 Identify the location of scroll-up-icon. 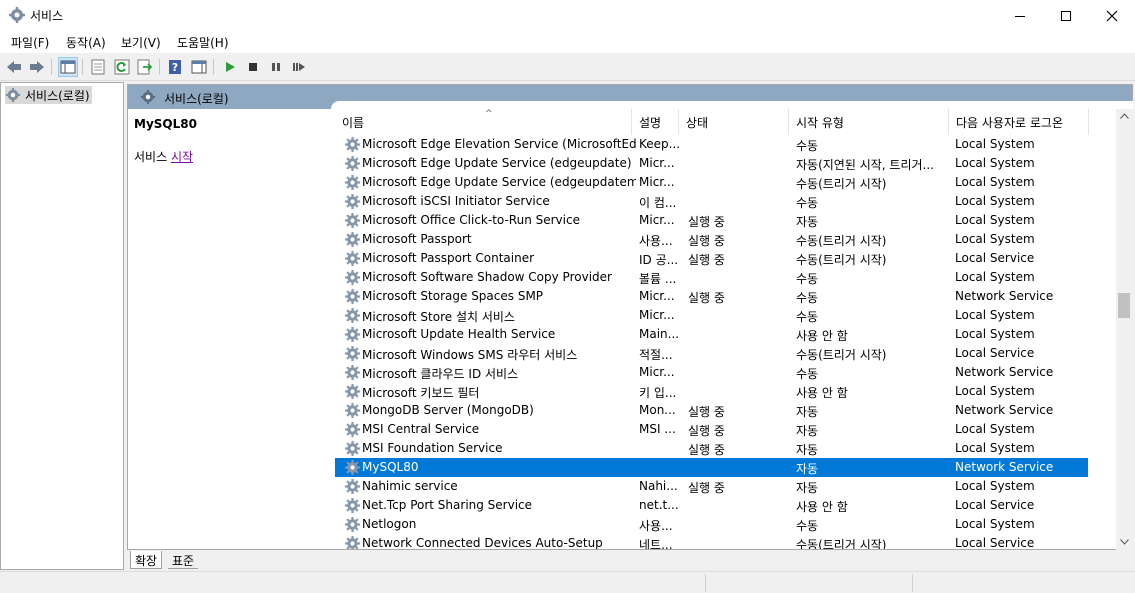
(1124, 116).